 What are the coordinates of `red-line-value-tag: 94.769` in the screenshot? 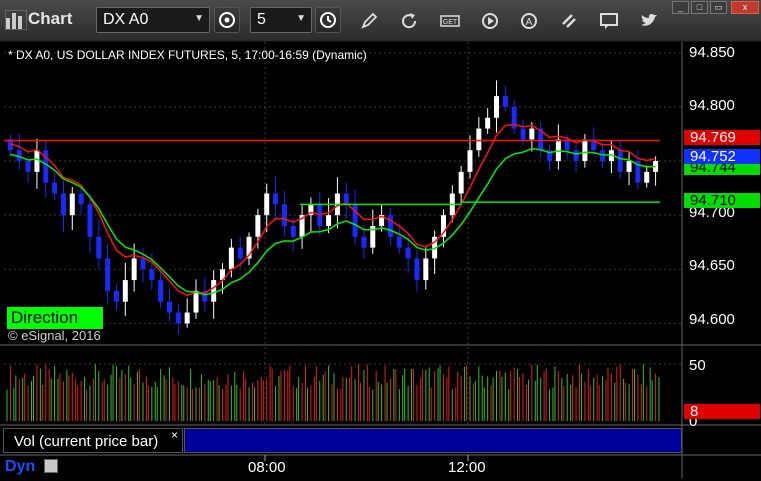 It's located at (722, 137).